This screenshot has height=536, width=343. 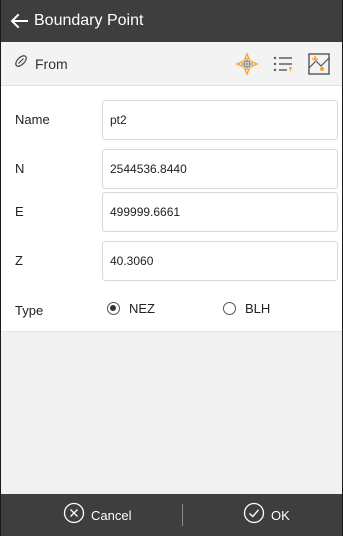 I want to click on northing-label: N, so click(x=20, y=168).